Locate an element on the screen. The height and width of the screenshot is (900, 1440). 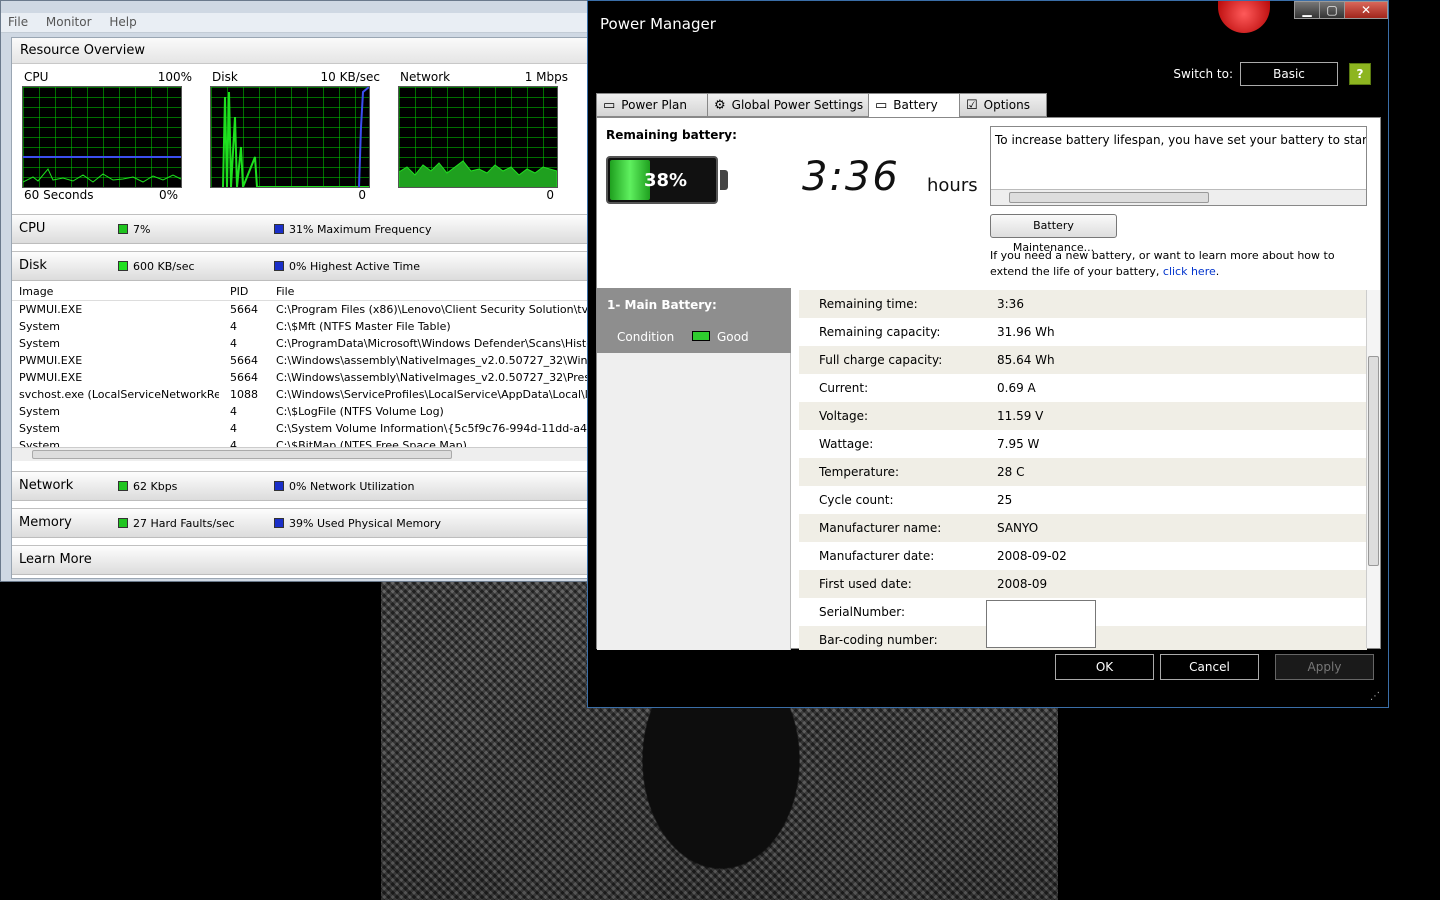
disk-graph-plot is located at coordinates (290, 137).